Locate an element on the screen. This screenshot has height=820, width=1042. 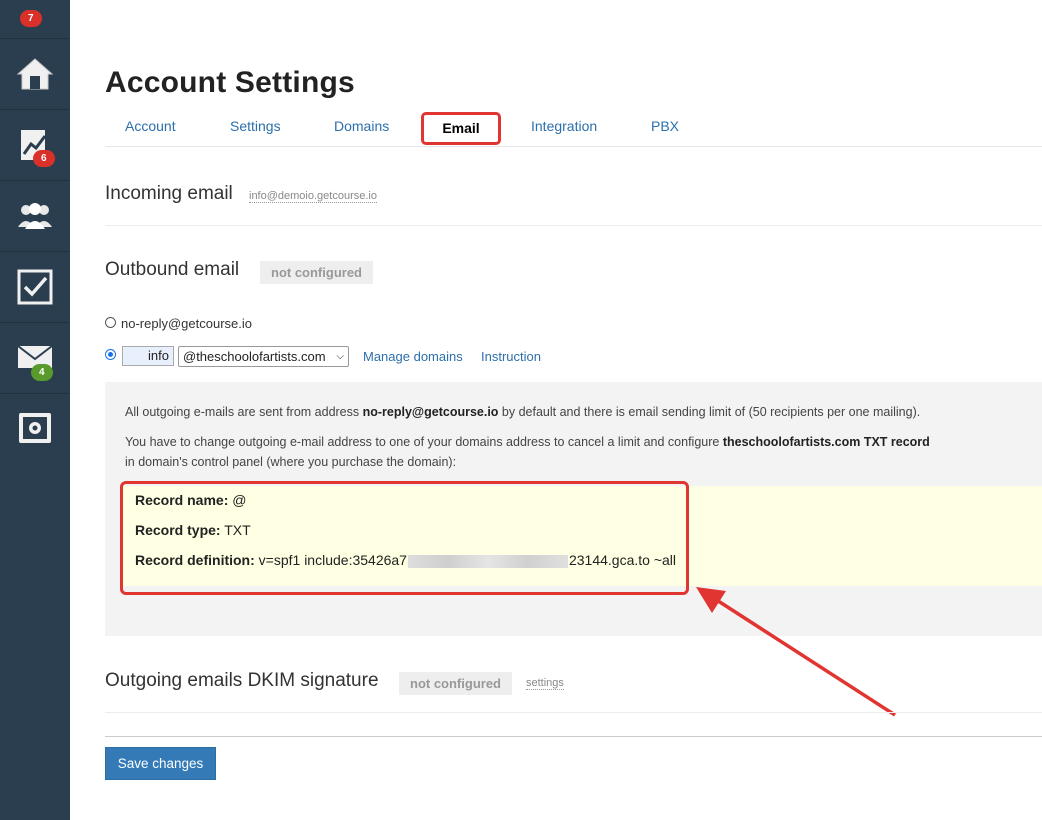
sidebar-top: 7 is located at coordinates (35, 19).